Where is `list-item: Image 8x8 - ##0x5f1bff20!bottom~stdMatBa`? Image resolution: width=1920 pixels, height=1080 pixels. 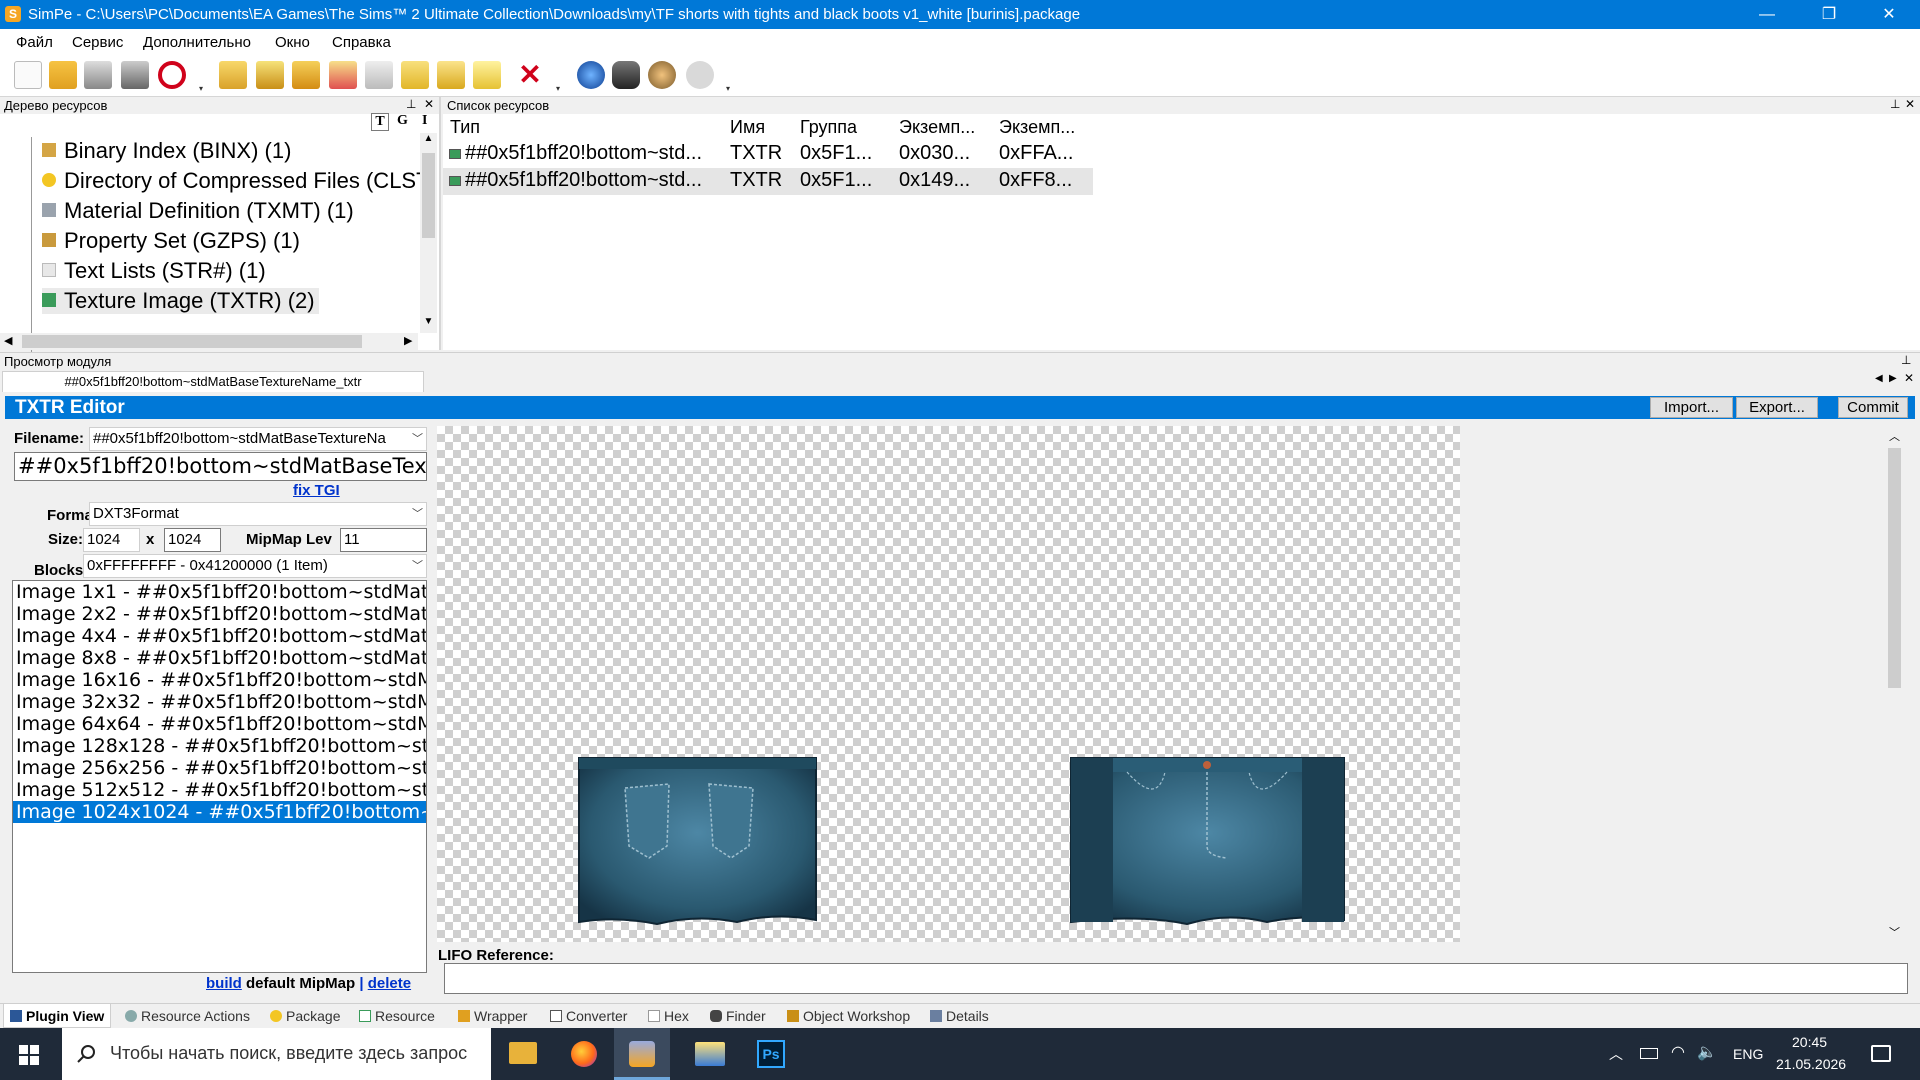
list-item: Image 8x8 - ##0x5f1bff20!bottom~stdMatBa is located at coordinates (221, 658).